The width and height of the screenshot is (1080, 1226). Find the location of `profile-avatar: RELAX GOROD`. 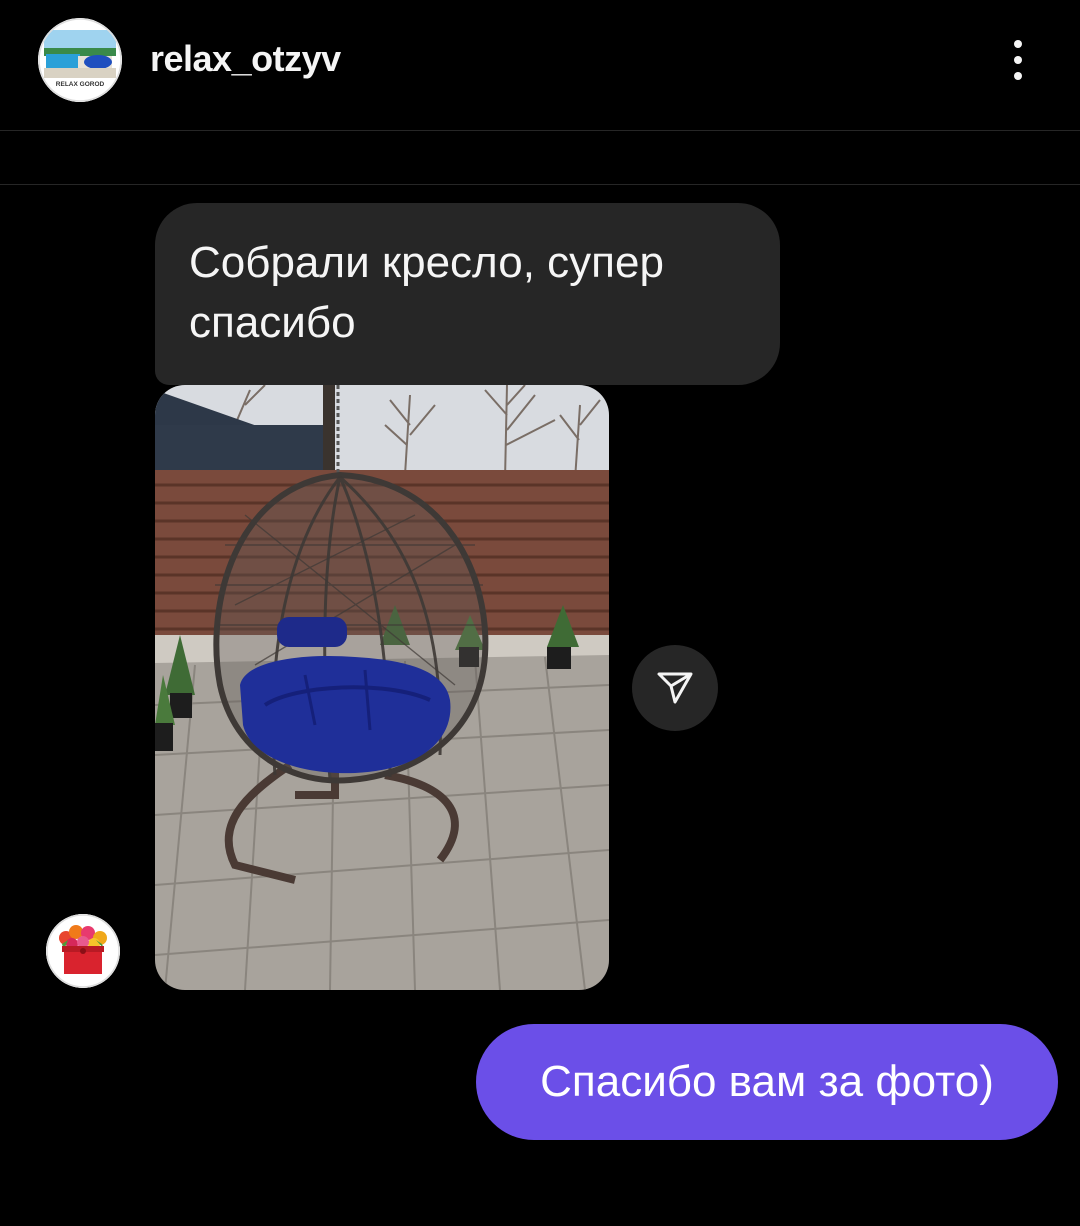

profile-avatar: RELAX GOROD is located at coordinates (80, 60).